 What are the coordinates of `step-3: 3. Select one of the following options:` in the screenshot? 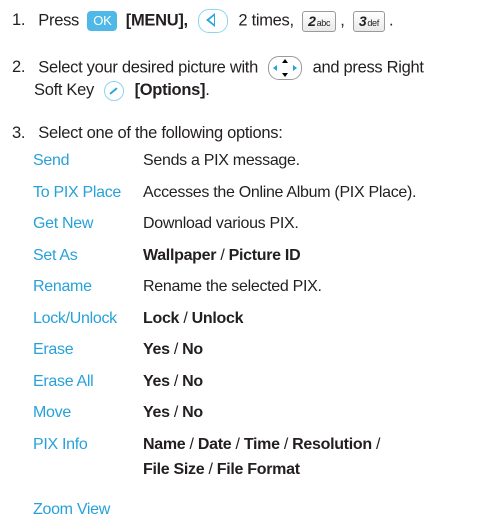 It's located at (147, 133).